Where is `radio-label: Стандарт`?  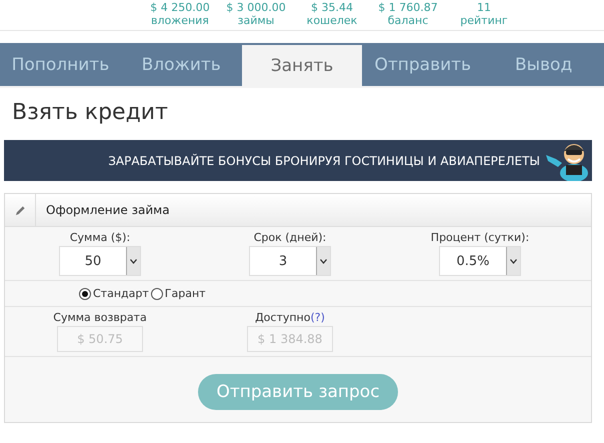 radio-label: Стандарт is located at coordinates (121, 293).